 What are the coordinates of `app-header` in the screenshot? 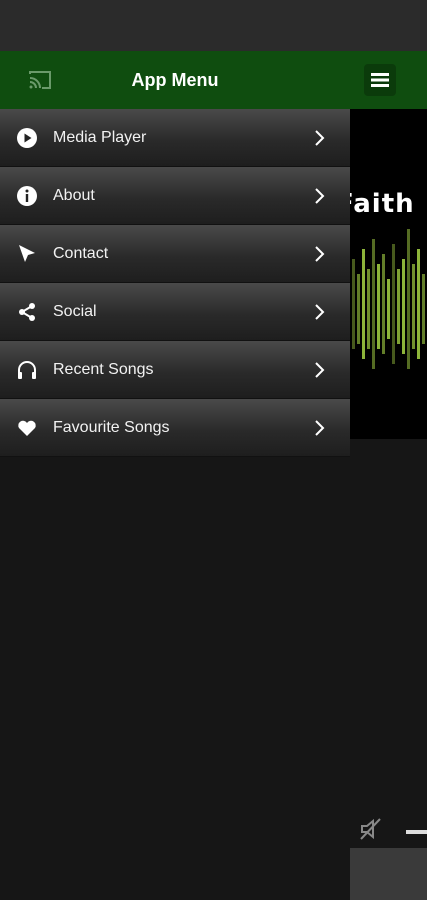 It's located at (388, 80).